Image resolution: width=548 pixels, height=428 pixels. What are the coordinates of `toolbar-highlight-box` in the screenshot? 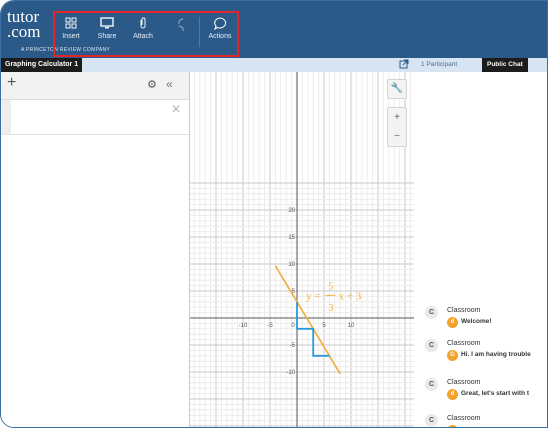 It's located at (146, 34).